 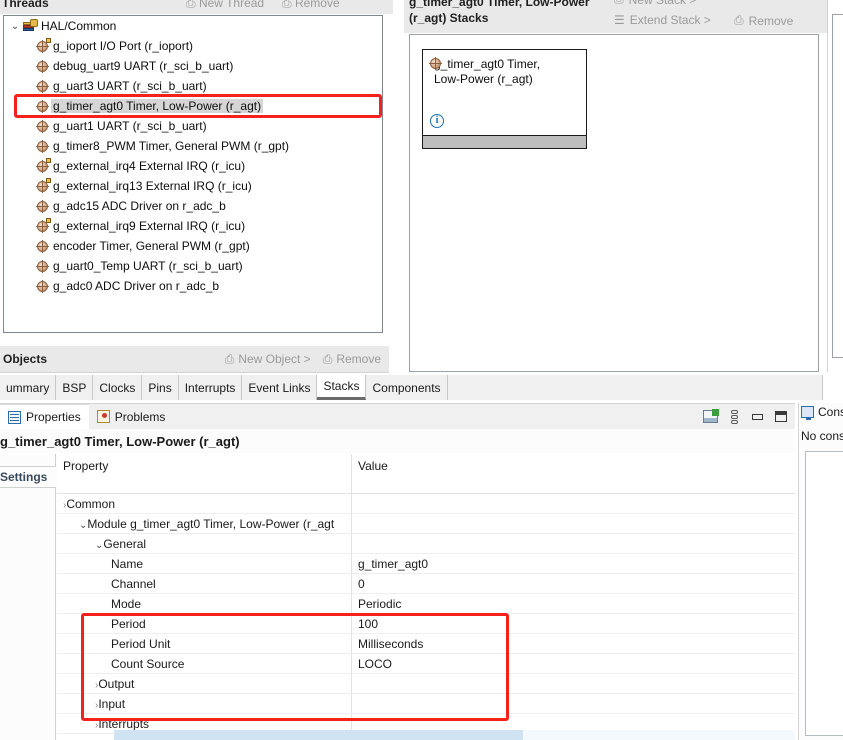 I want to click on scrollbar-thumb, so click(x=318, y=735).